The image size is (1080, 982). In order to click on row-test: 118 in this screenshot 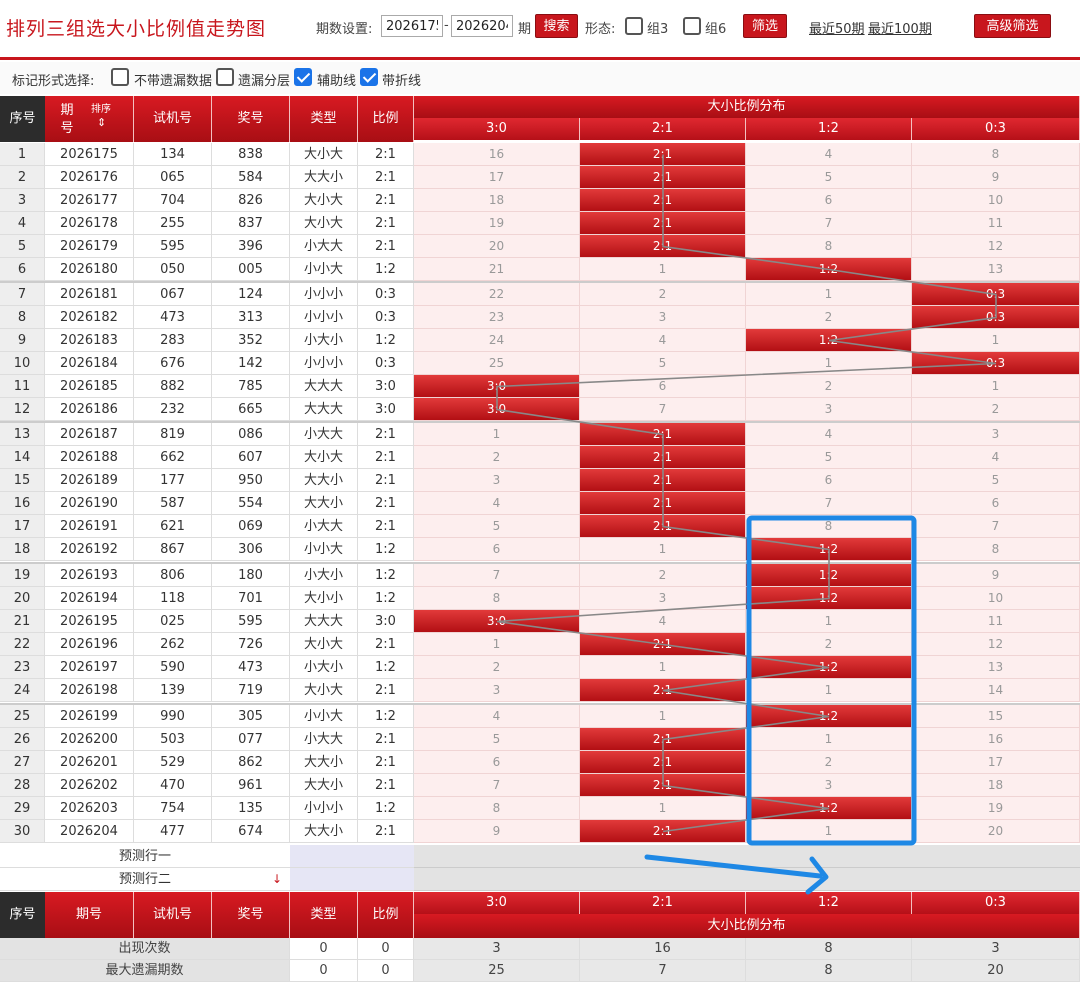, I will do `click(173, 598)`.